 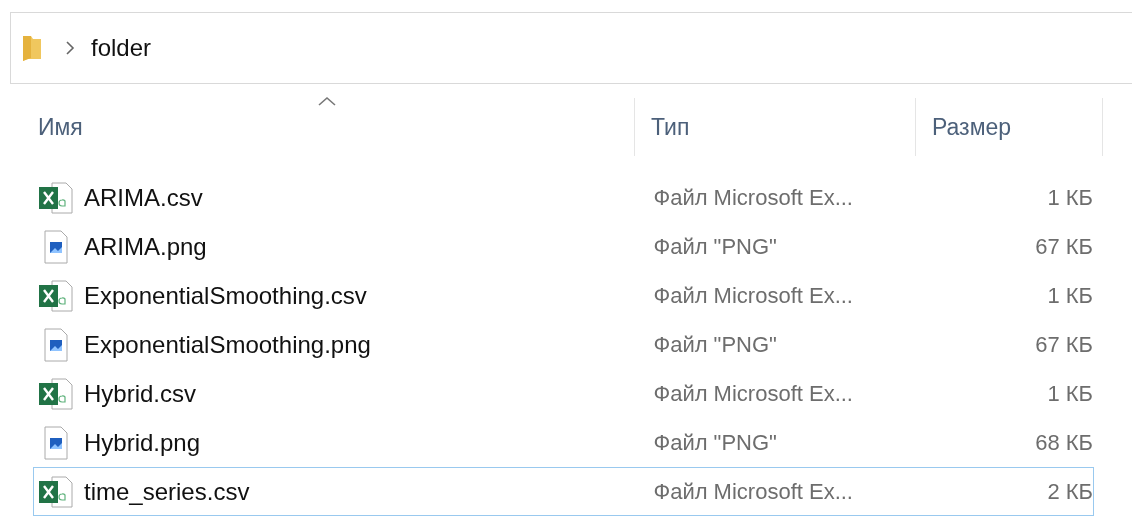 What do you see at coordinates (563, 295) in the screenshot?
I see `file-row: ExponentialSmoothing.csv Файл Microsoft Ex... 1 КБ` at bounding box center [563, 295].